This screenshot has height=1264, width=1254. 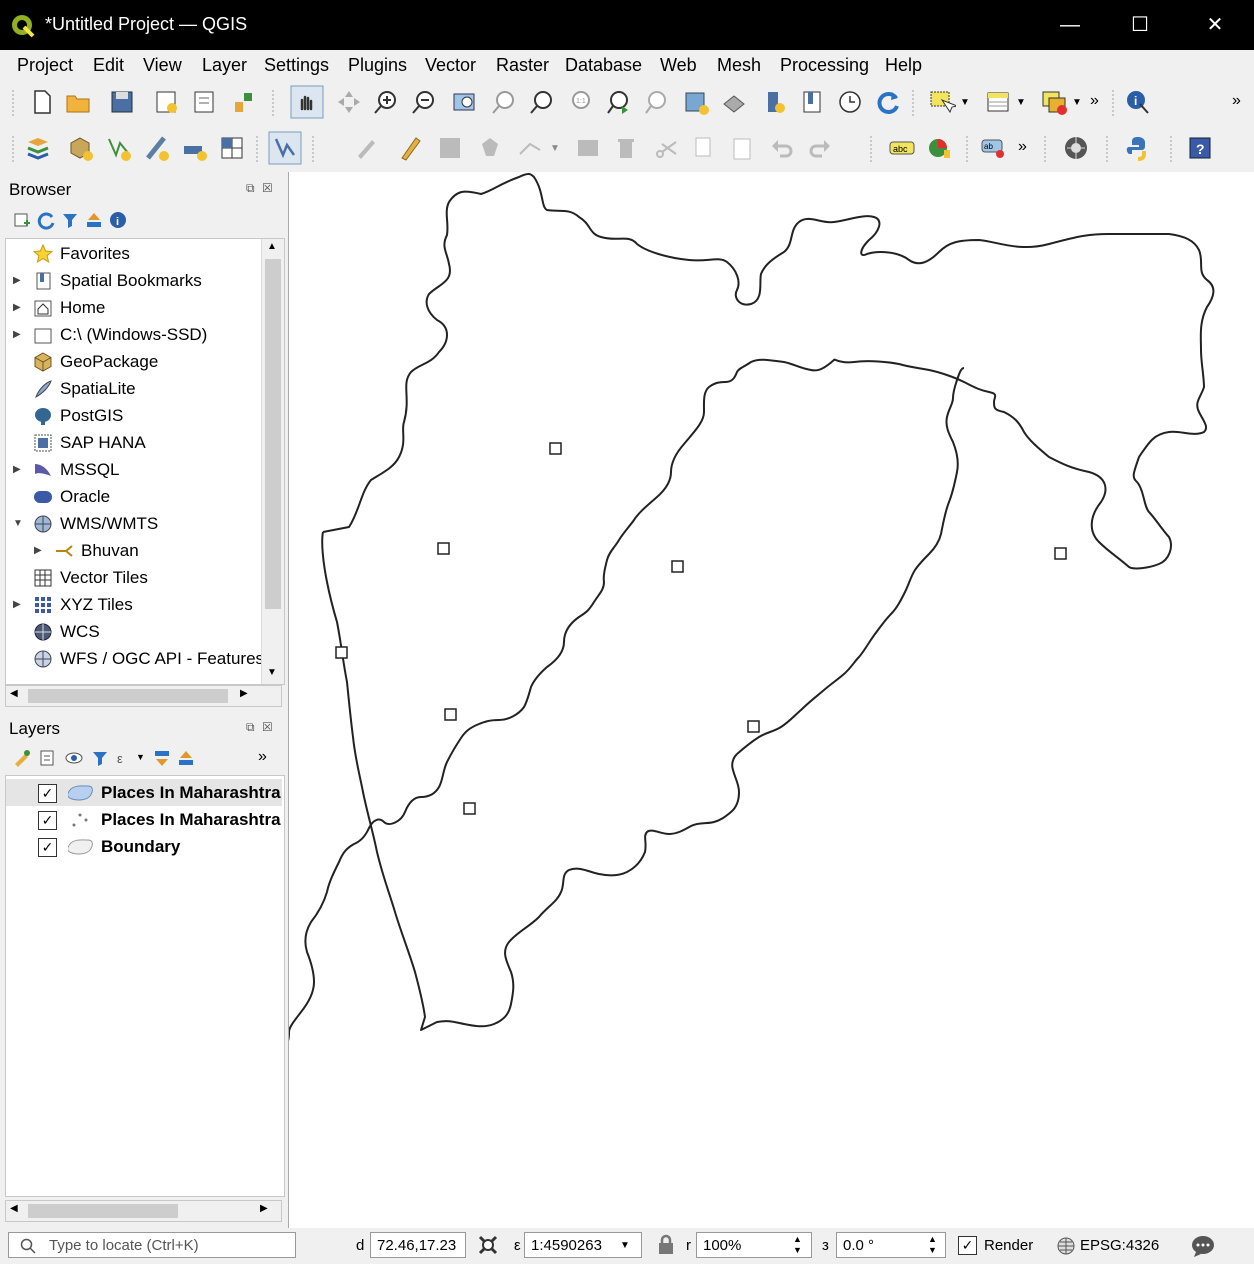 I want to click on menu-edit: Edit, so click(x=108, y=65).